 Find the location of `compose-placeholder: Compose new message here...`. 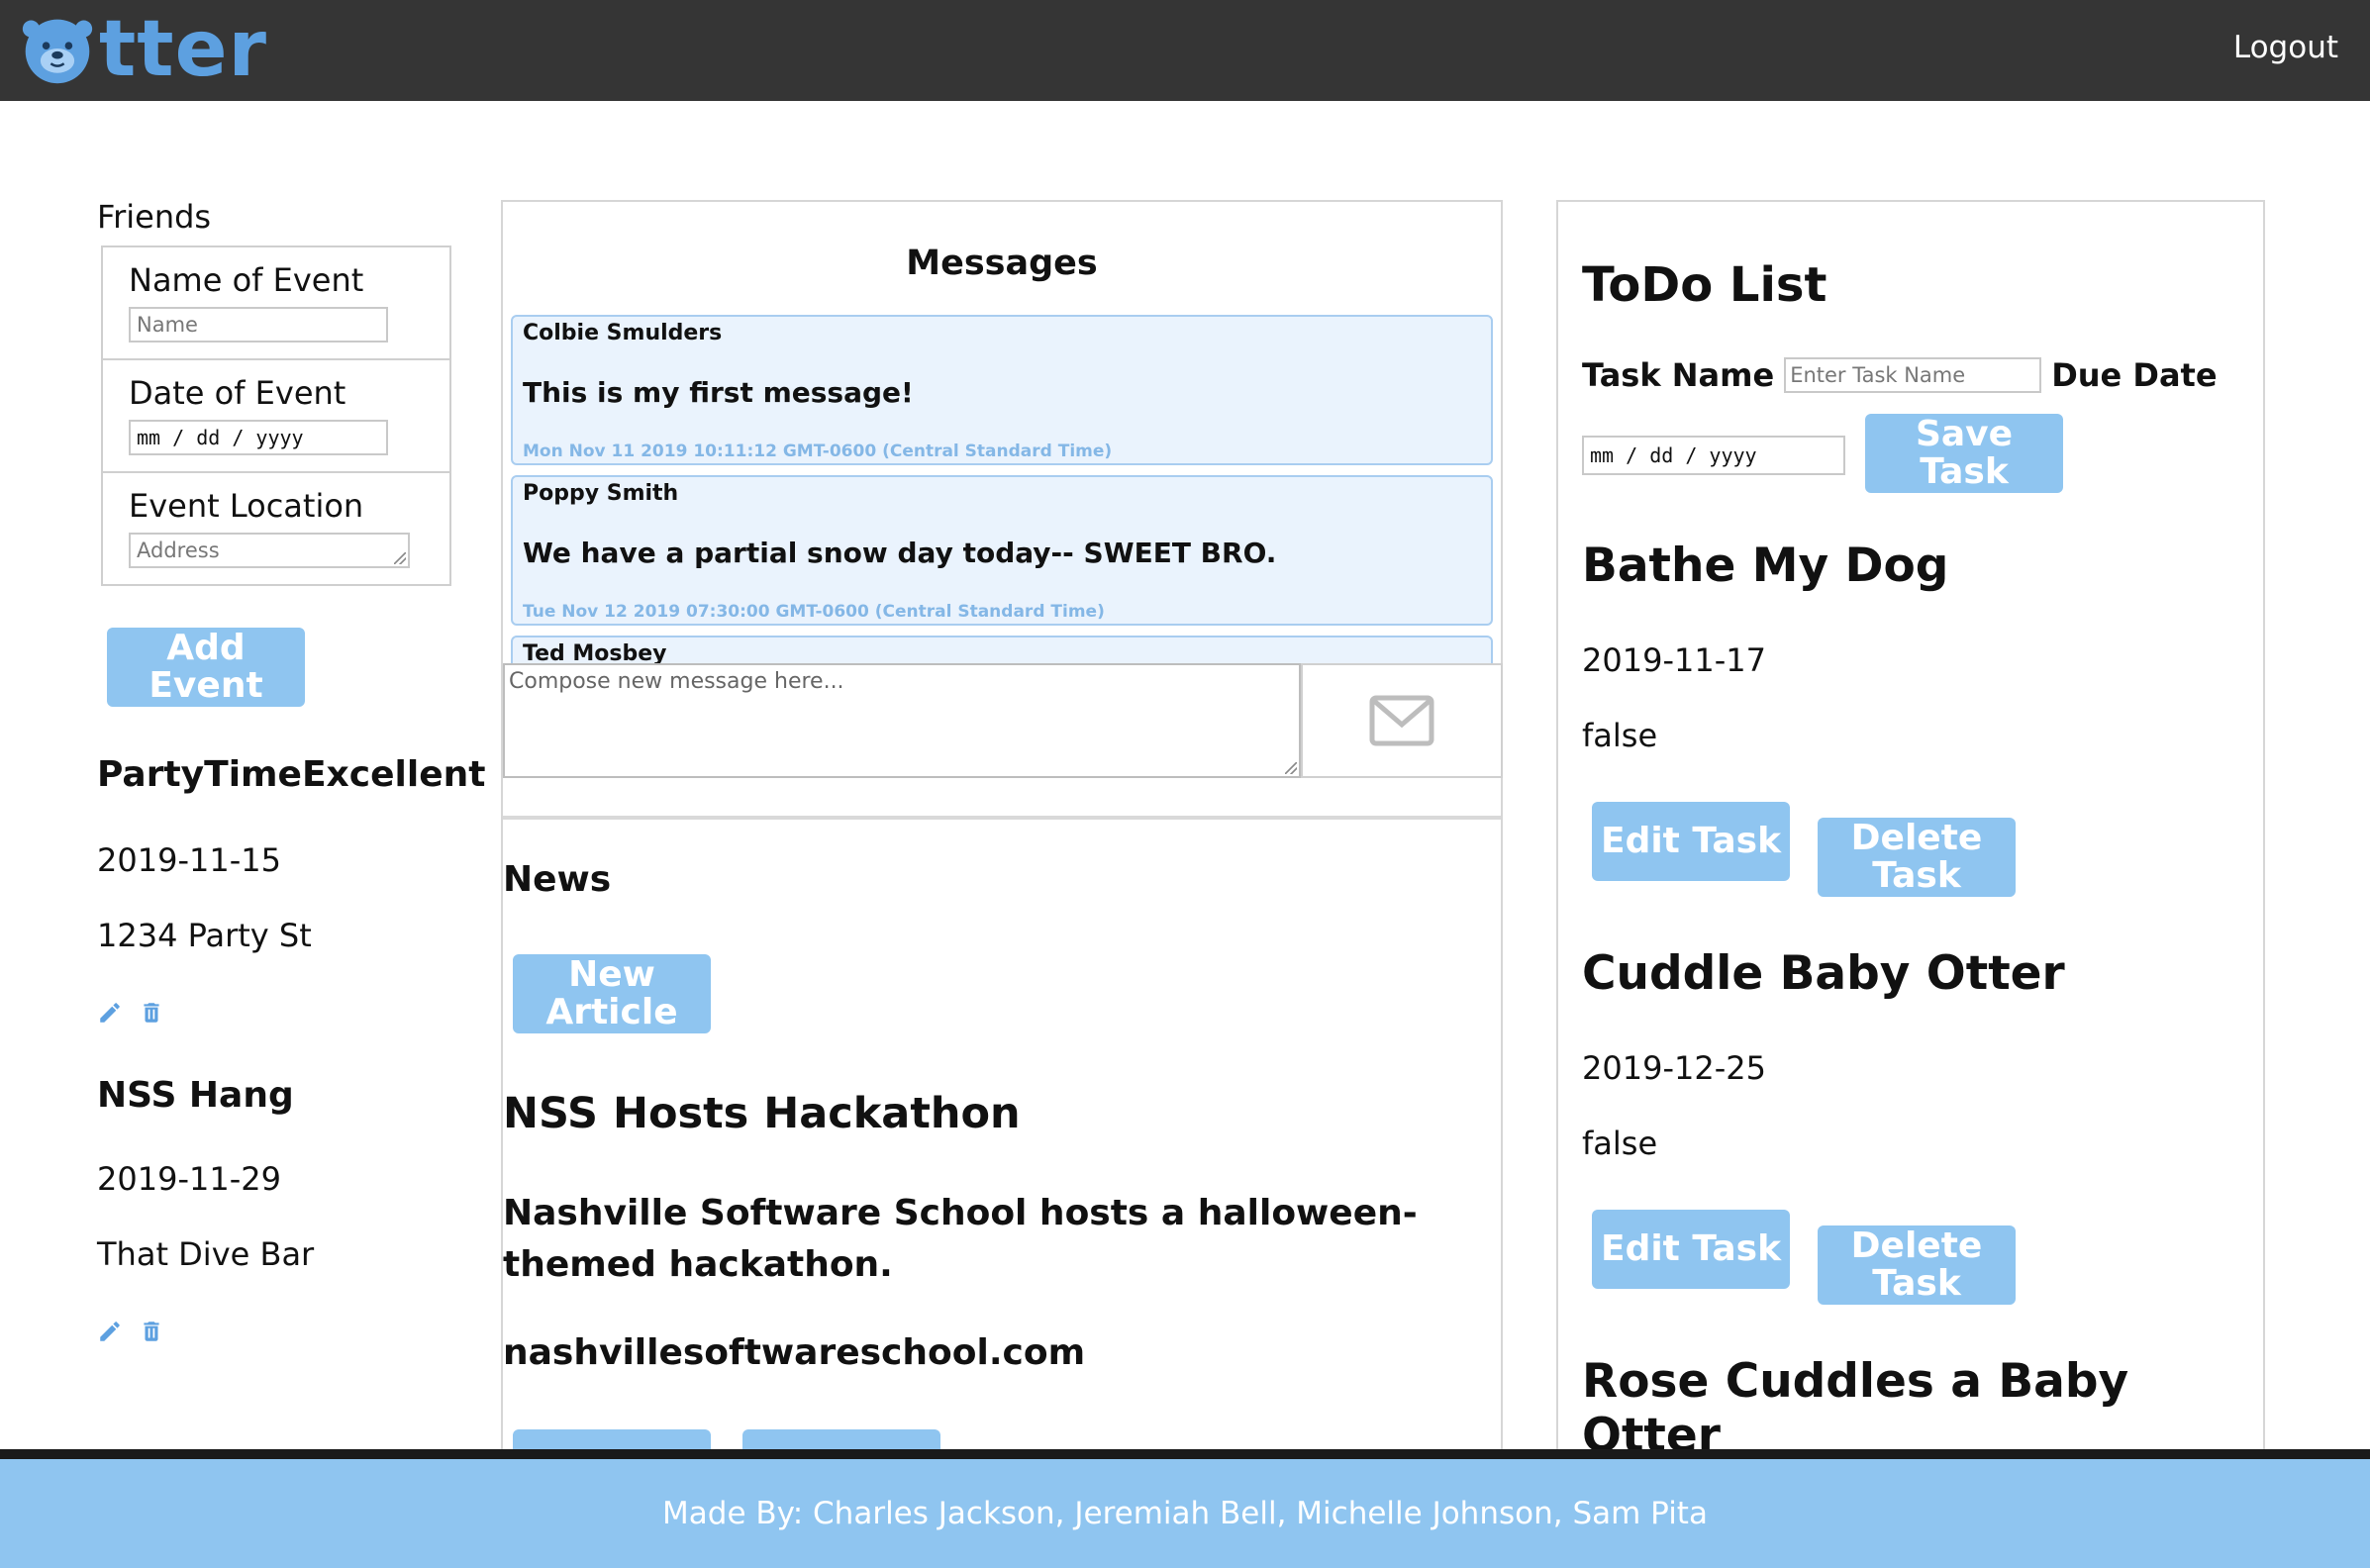

compose-placeholder: Compose new message here... is located at coordinates (677, 681).